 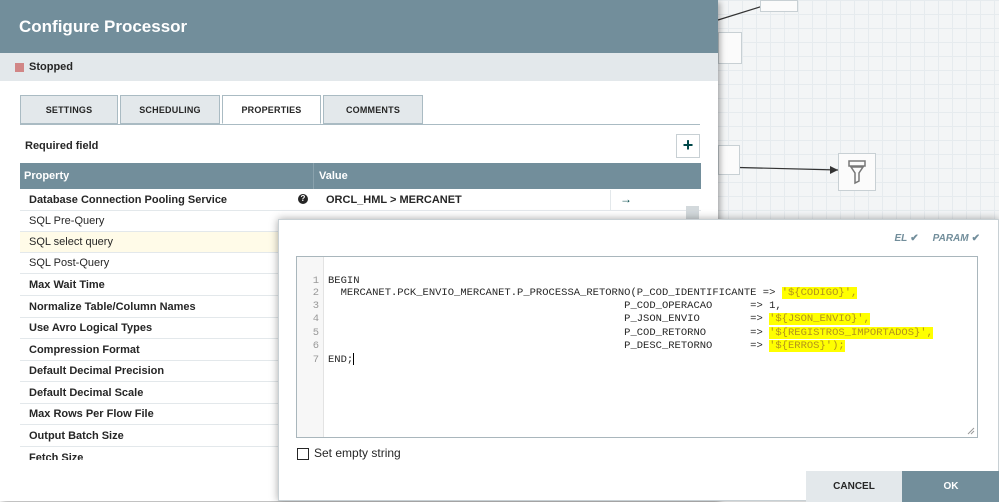 What do you see at coordinates (357, 453) in the screenshot?
I see `set-empty-string-label: Set empty string` at bounding box center [357, 453].